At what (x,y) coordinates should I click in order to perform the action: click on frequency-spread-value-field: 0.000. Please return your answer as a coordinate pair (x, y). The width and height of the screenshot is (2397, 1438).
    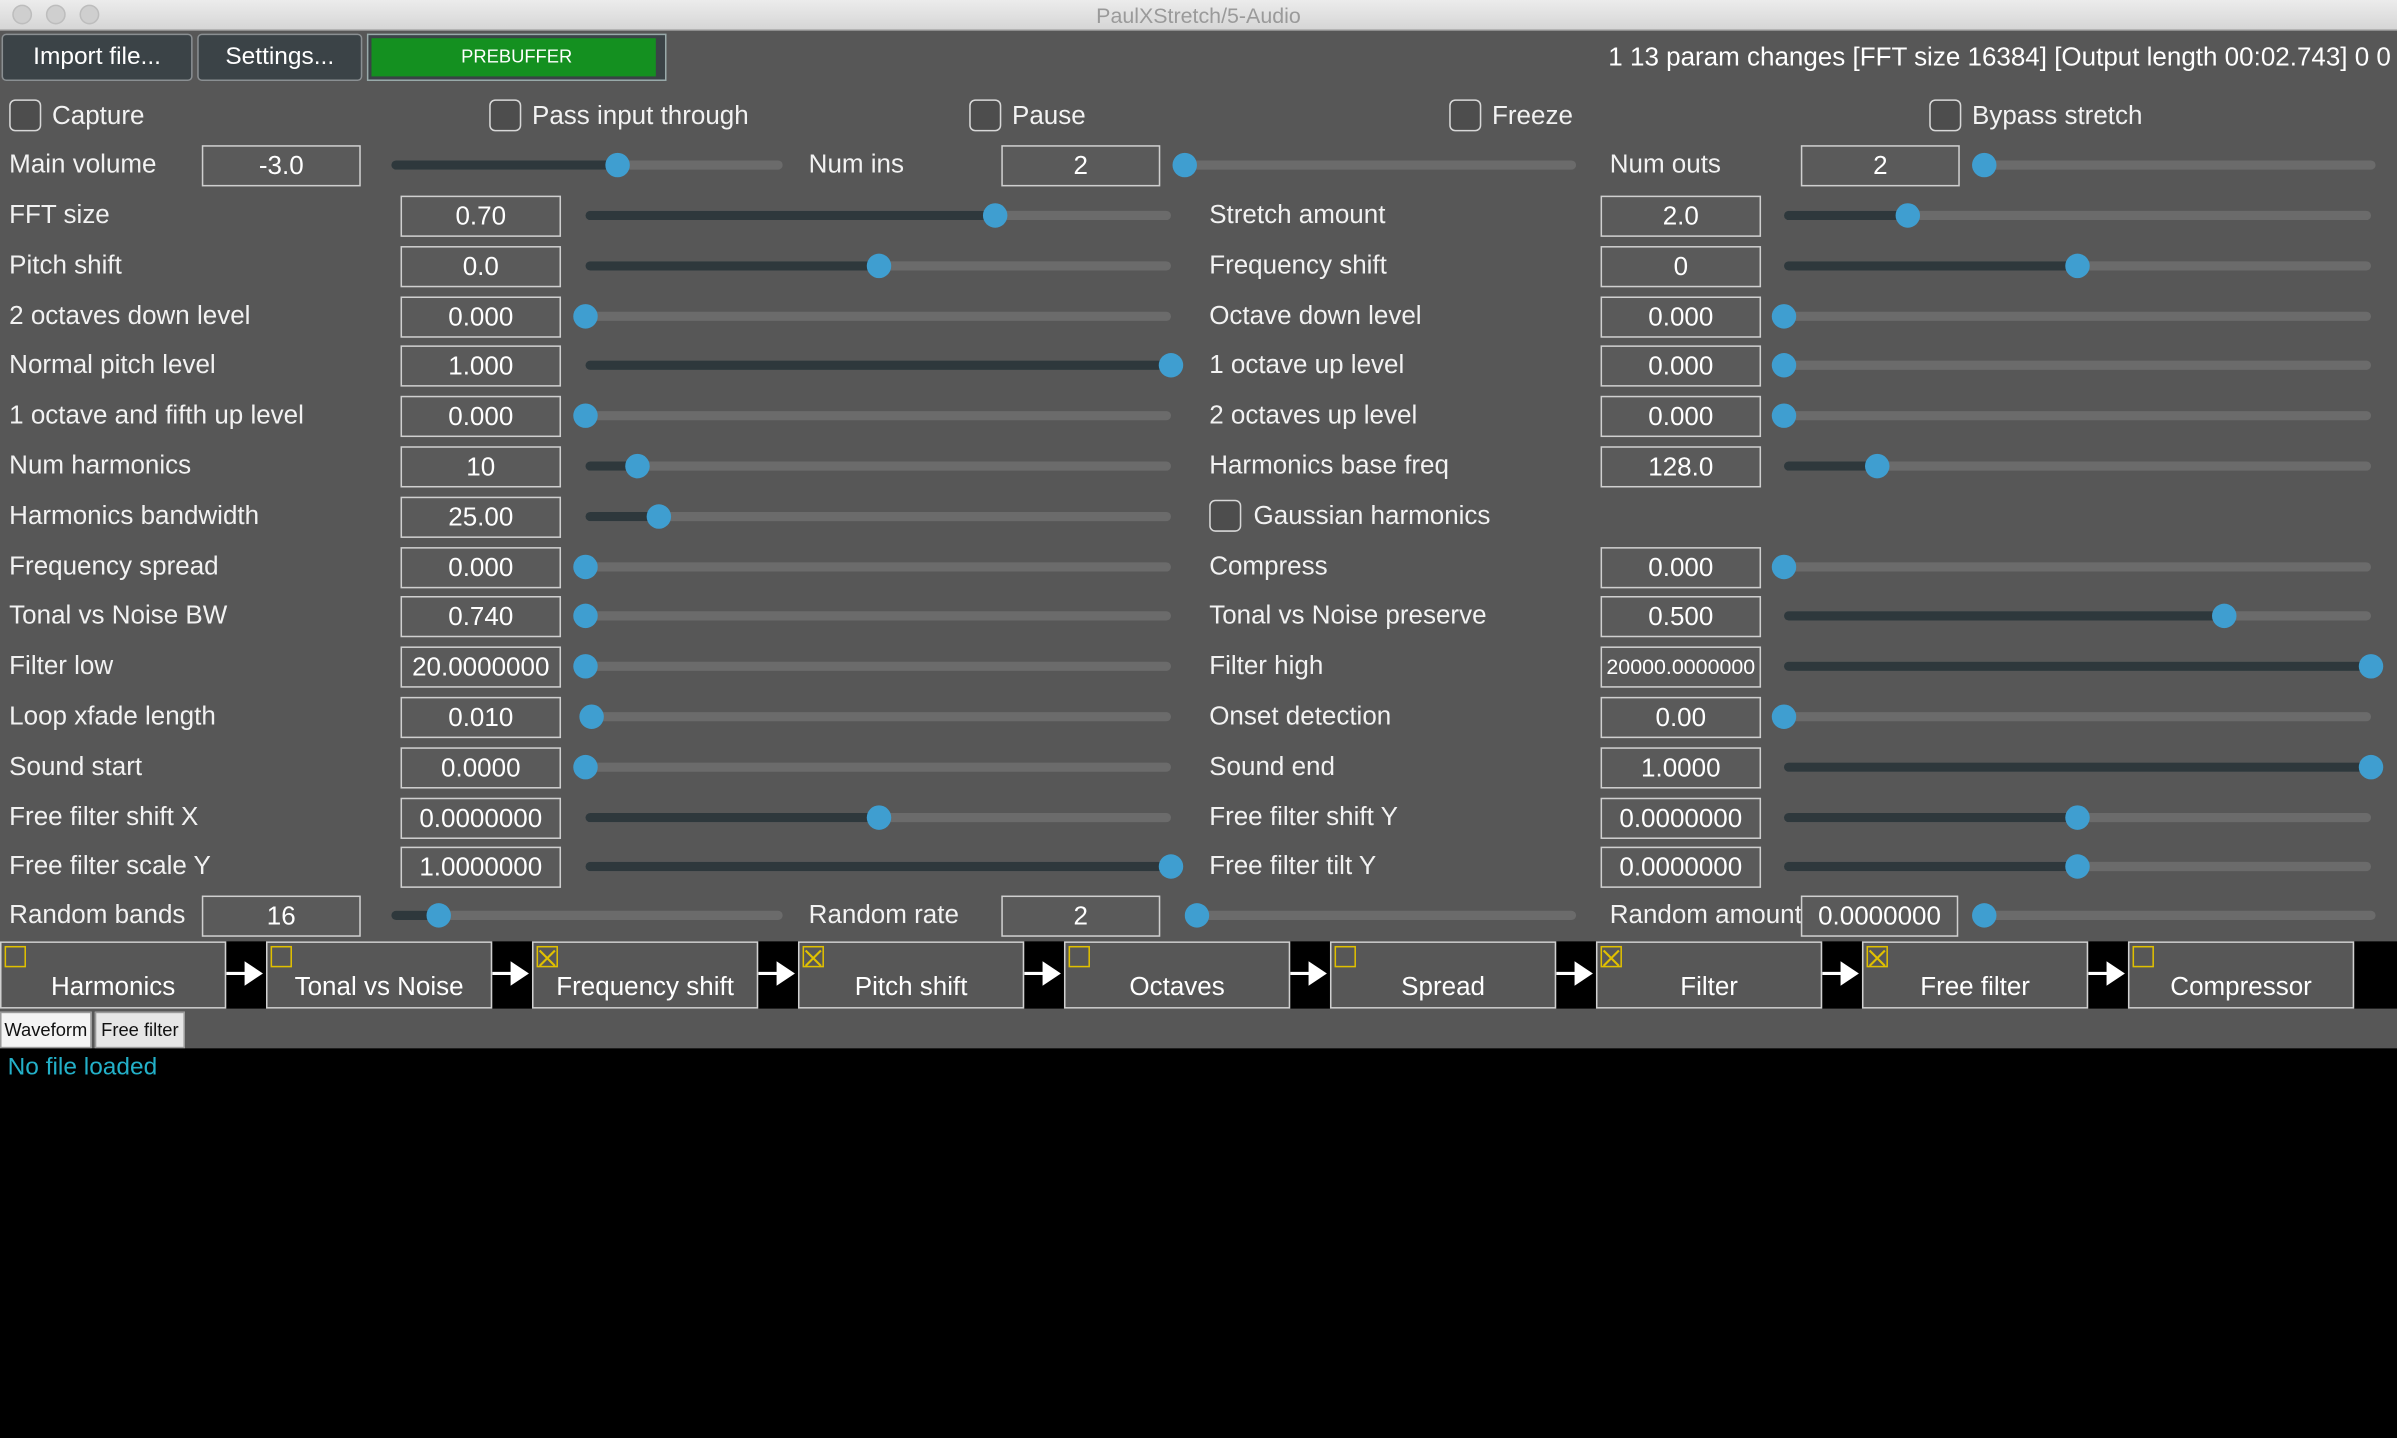
    Looking at the image, I should click on (481, 567).